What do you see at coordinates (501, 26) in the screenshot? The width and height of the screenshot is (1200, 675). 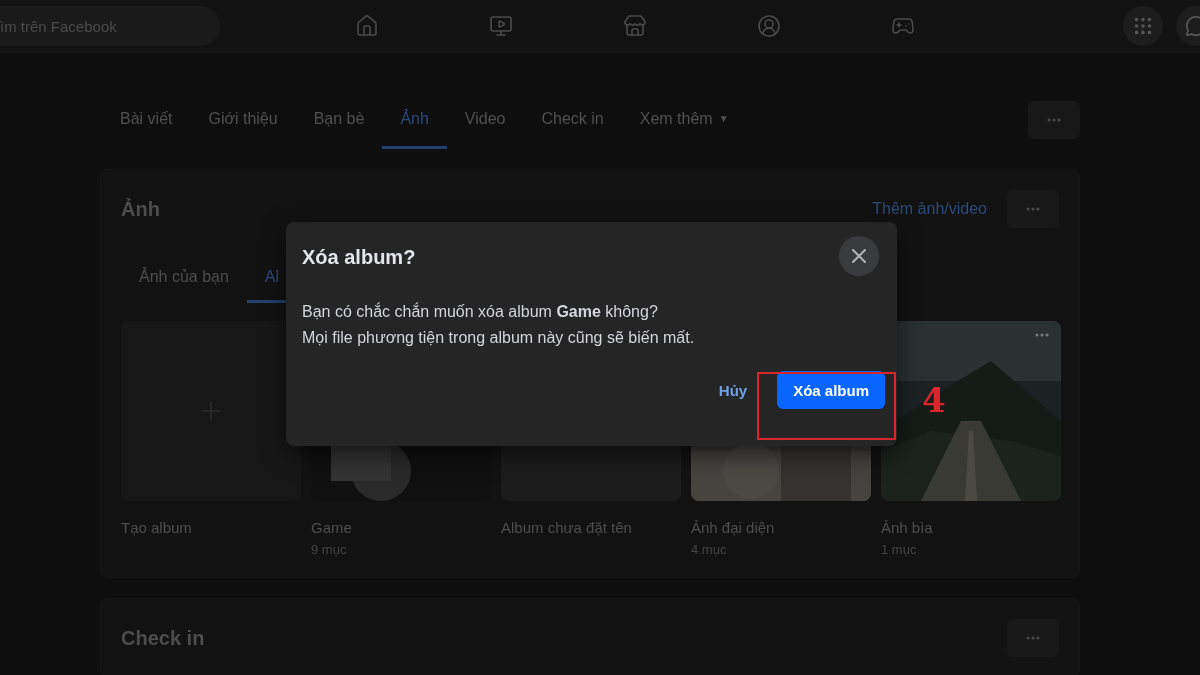 I see `video-icon` at bounding box center [501, 26].